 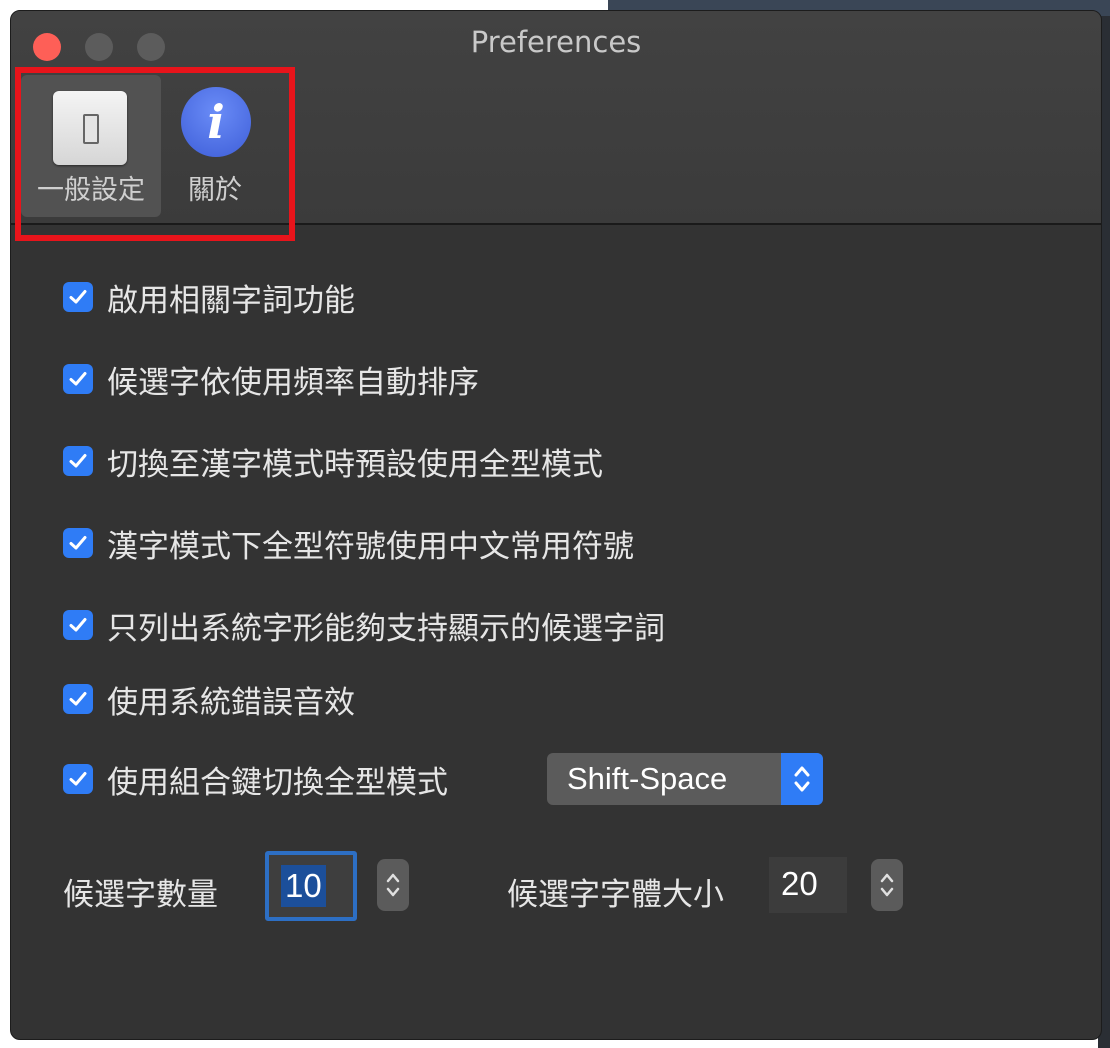 I want to click on candidate-count-value: 10, so click(x=303, y=886).